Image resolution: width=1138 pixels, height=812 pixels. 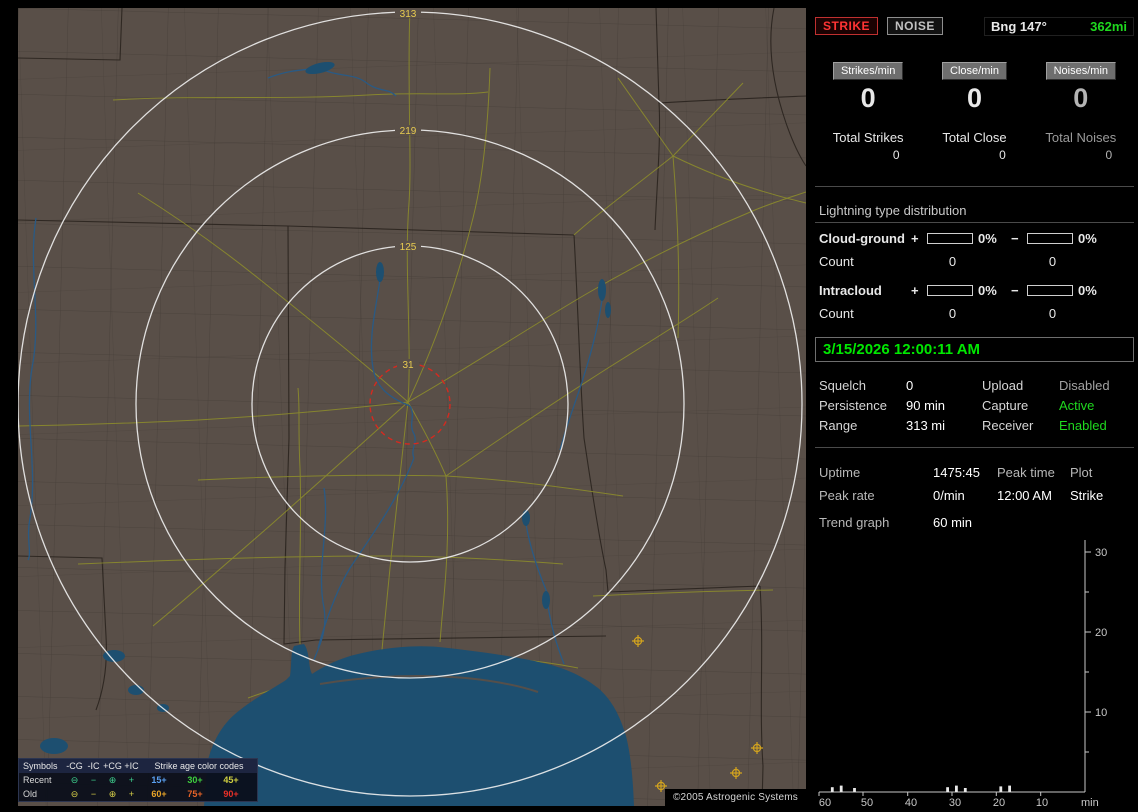 What do you see at coordinates (112, 794) in the screenshot?
I see `pos-cg-old-icon: ⊕` at bounding box center [112, 794].